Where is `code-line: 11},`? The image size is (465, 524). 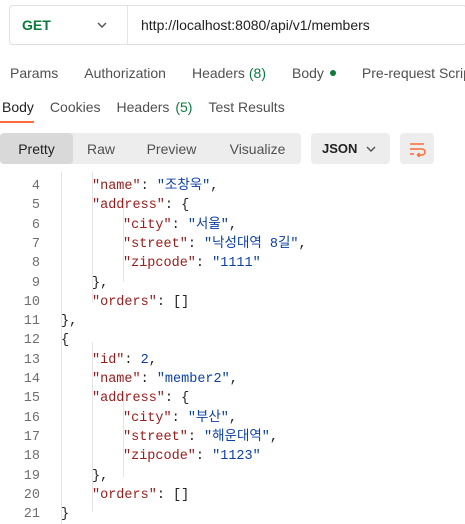 code-line: 11}, is located at coordinates (232, 321).